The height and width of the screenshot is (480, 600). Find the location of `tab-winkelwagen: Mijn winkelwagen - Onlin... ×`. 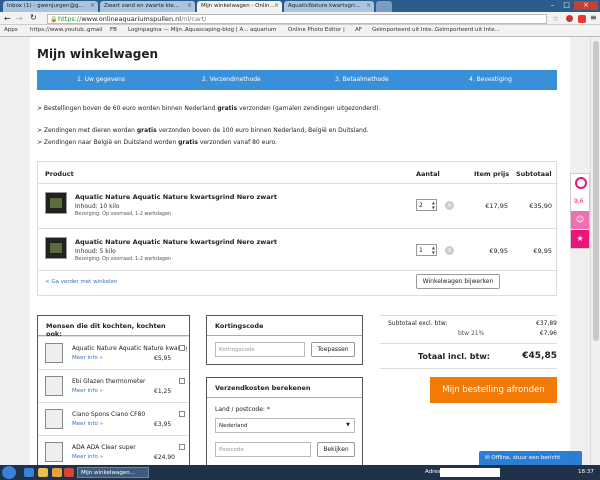

tab-winkelwagen: Mijn winkelwagen - Onlin... × is located at coordinates (239, 6).